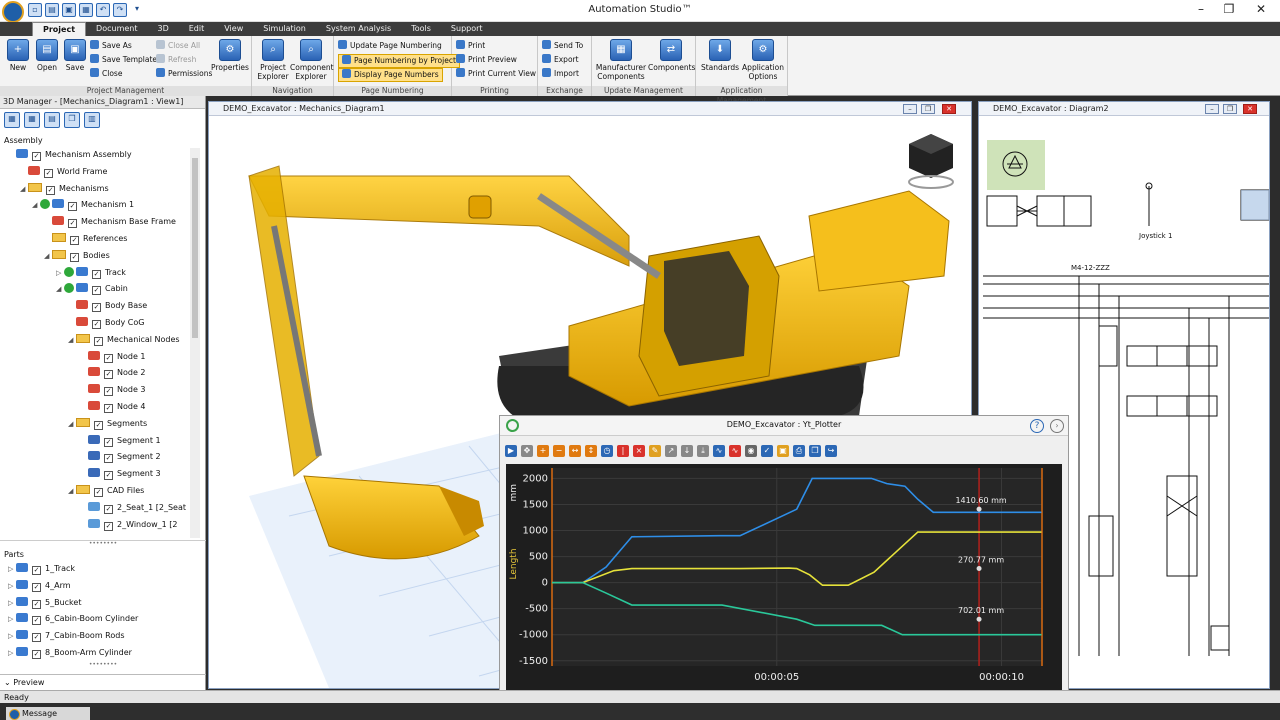  Describe the element at coordinates (120, 457) in the screenshot. I see `tree-item: ✓ Segment 2` at that location.